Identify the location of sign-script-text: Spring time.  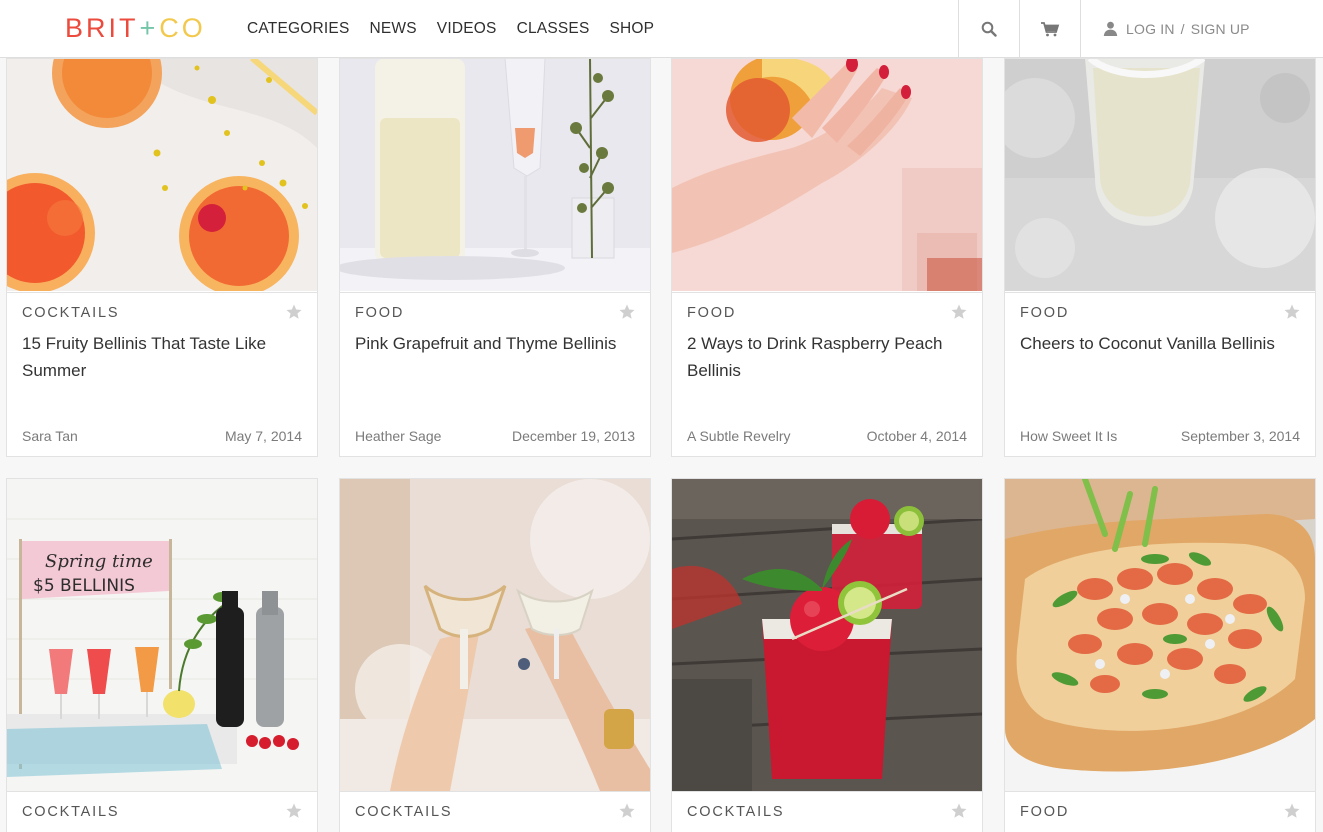
(99, 561).